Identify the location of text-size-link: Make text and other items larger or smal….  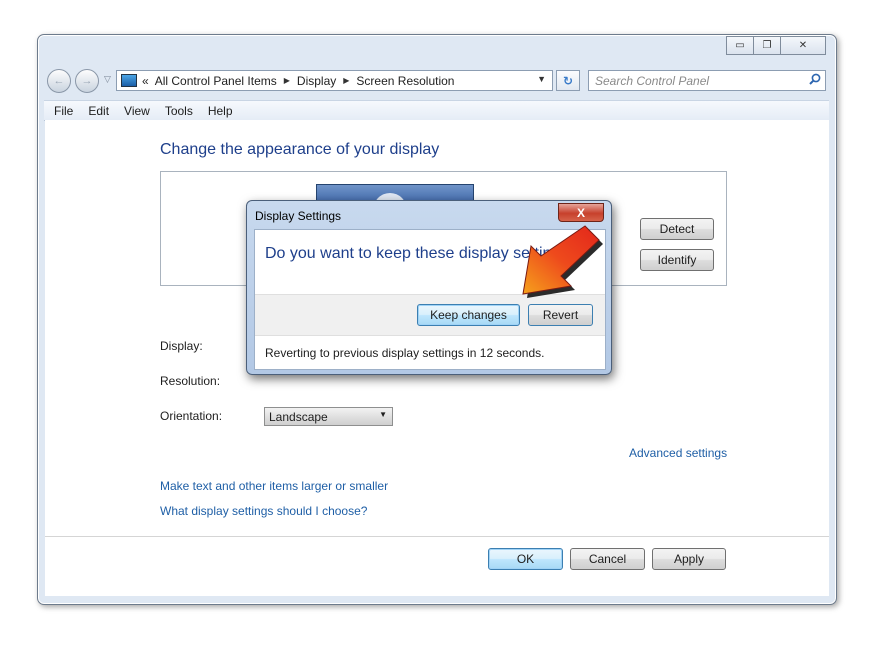
(274, 486).